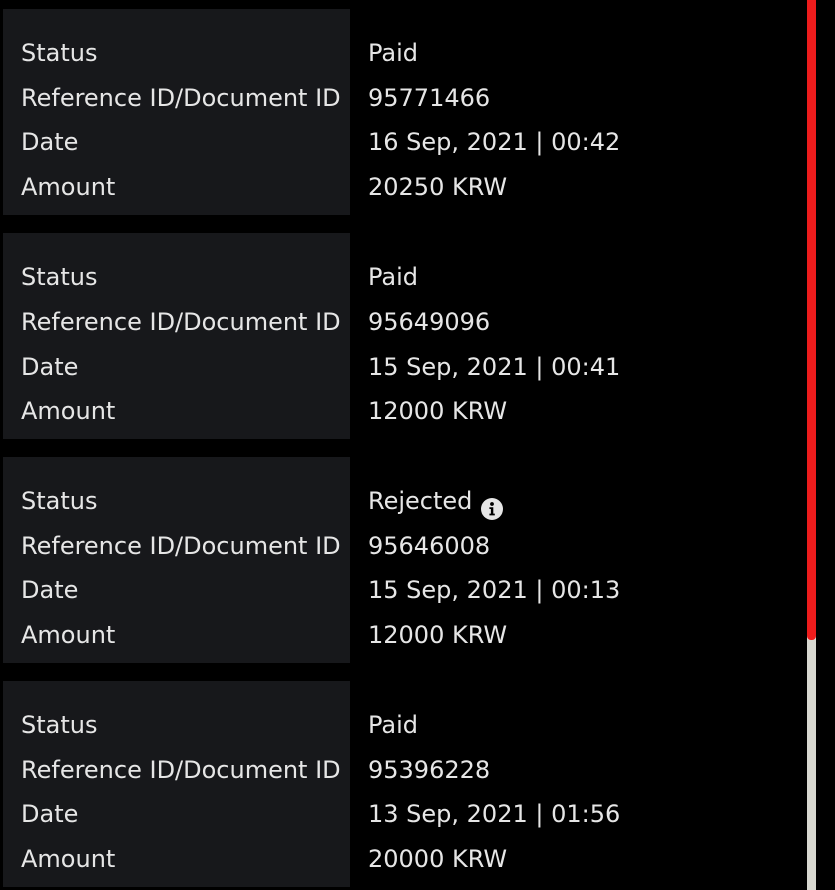 This screenshot has width=835, height=890. What do you see at coordinates (429, 322) in the screenshot?
I see `reference-value: 95649096` at bounding box center [429, 322].